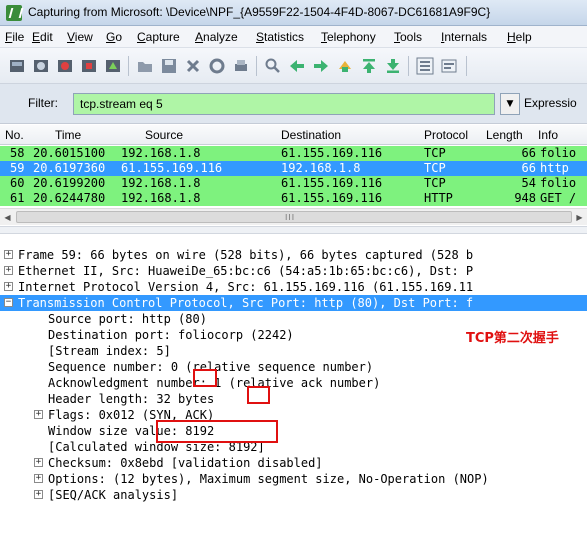  Describe the element at coordinates (14, 135) in the screenshot. I see `col-header-no: No.` at that location.